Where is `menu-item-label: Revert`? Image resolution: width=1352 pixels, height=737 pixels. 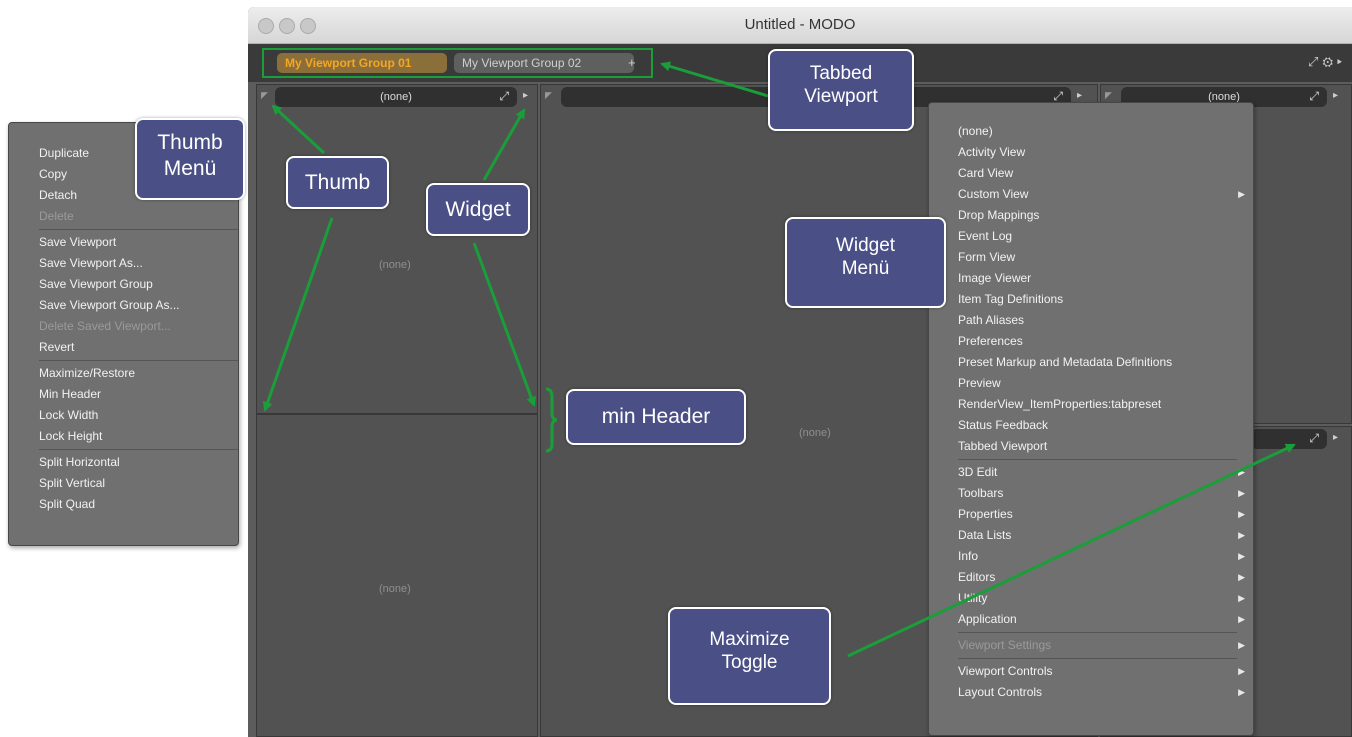
menu-item-label: Revert is located at coordinates (57, 347).